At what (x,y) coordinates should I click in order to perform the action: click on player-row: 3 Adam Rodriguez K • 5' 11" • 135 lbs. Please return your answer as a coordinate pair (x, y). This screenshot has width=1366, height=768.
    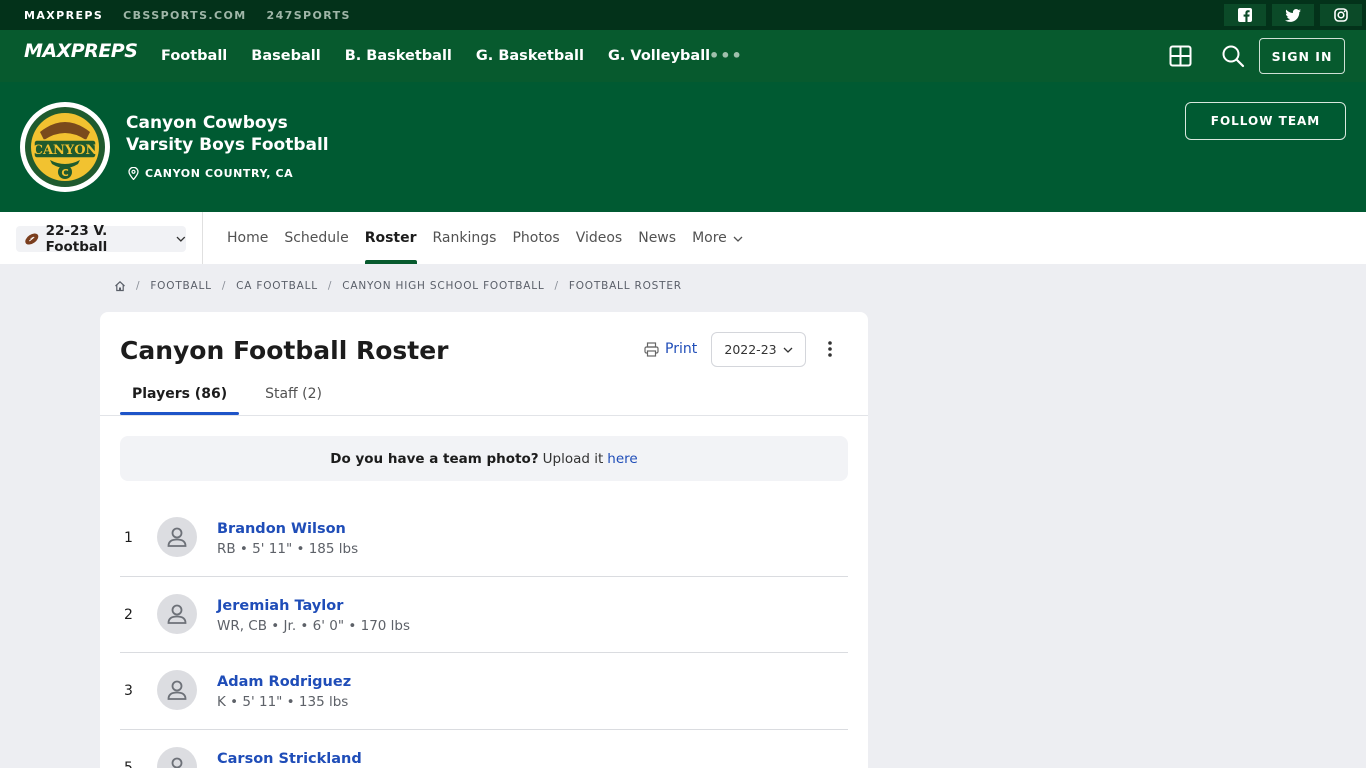
    Looking at the image, I should click on (484, 691).